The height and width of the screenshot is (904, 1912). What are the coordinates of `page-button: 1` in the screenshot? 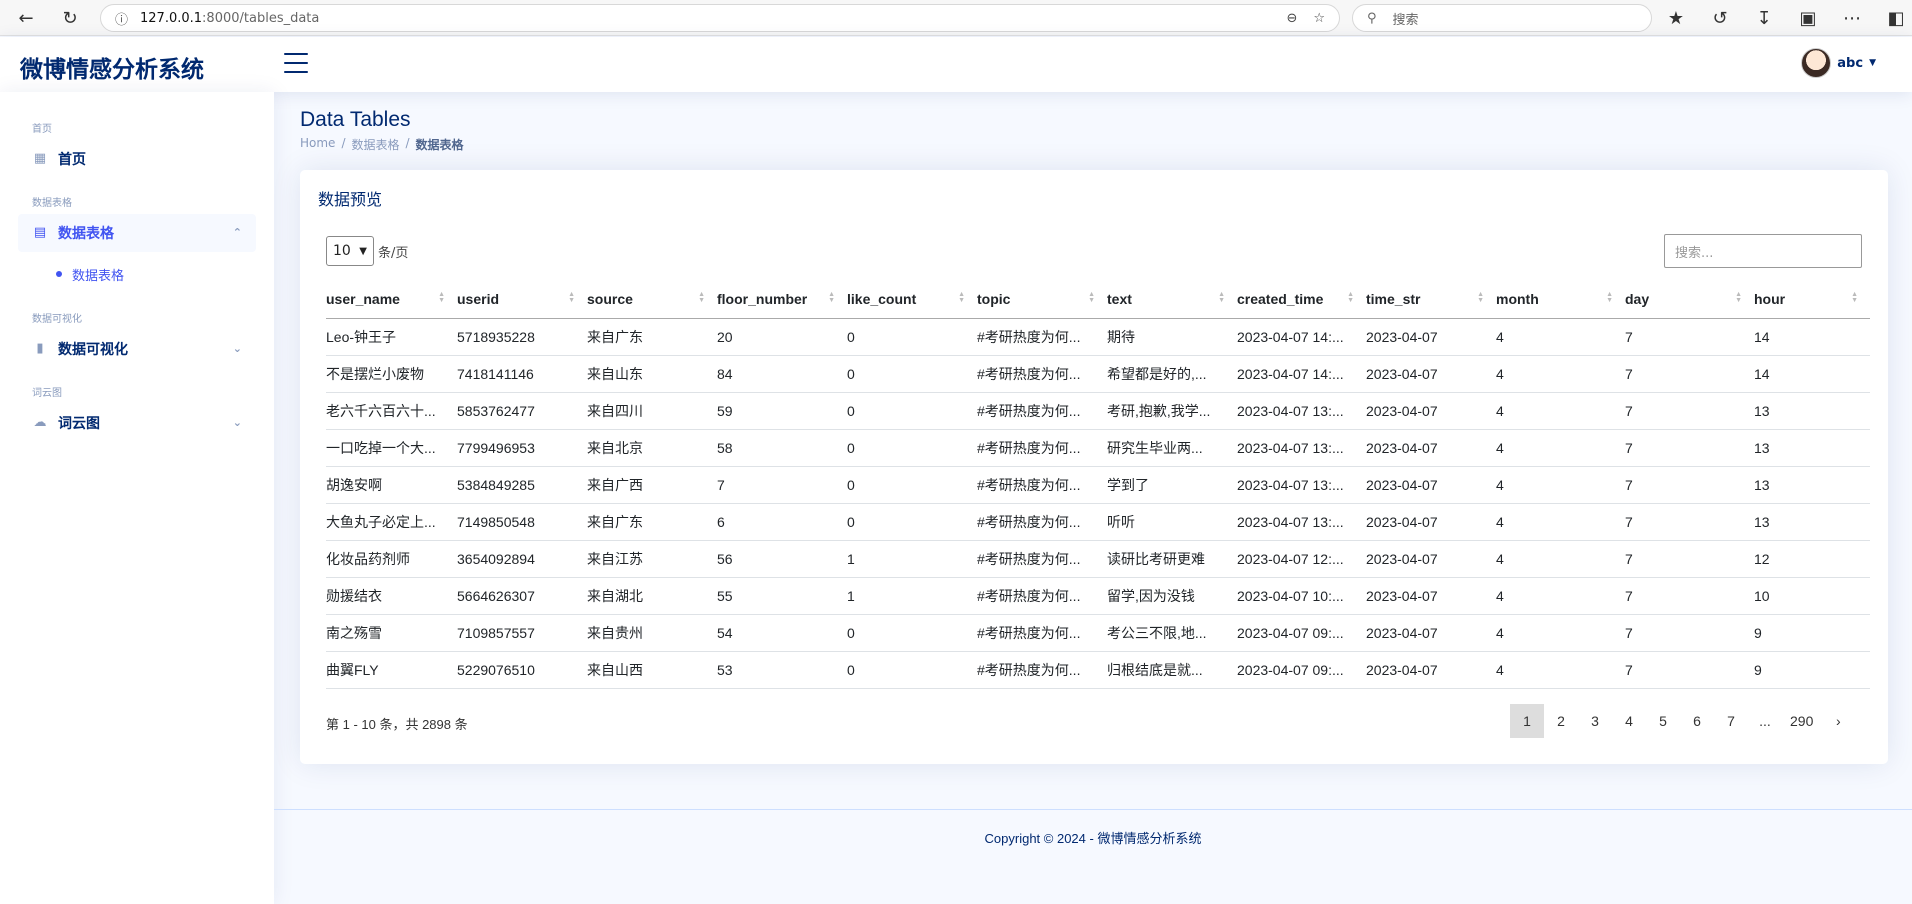 It's located at (1527, 721).